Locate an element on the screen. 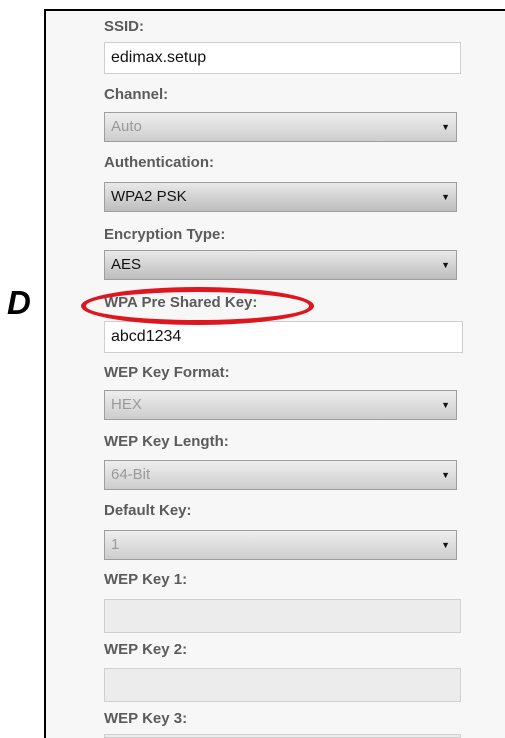  encryption-type-label: Encryption Type: is located at coordinates (165, 234).